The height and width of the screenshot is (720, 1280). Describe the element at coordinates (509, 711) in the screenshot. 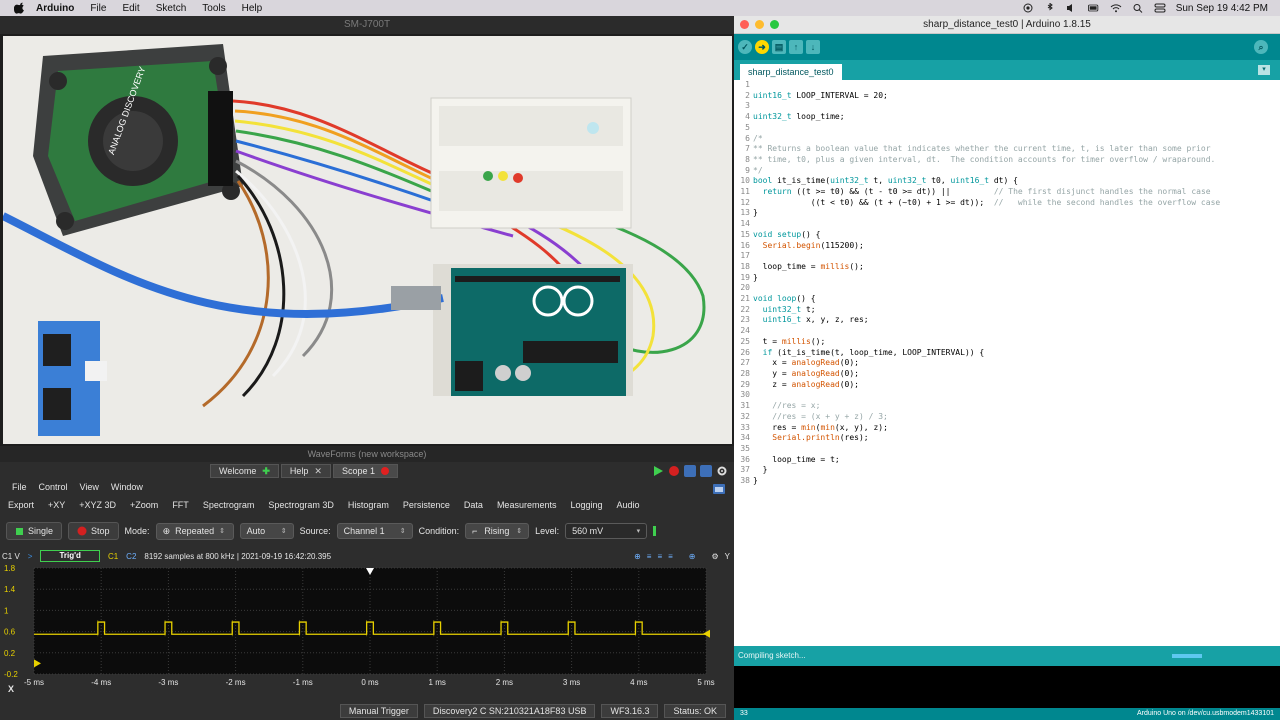

I see `device-status: Discovery2 C SN:210321A18F83 USB` at that location.